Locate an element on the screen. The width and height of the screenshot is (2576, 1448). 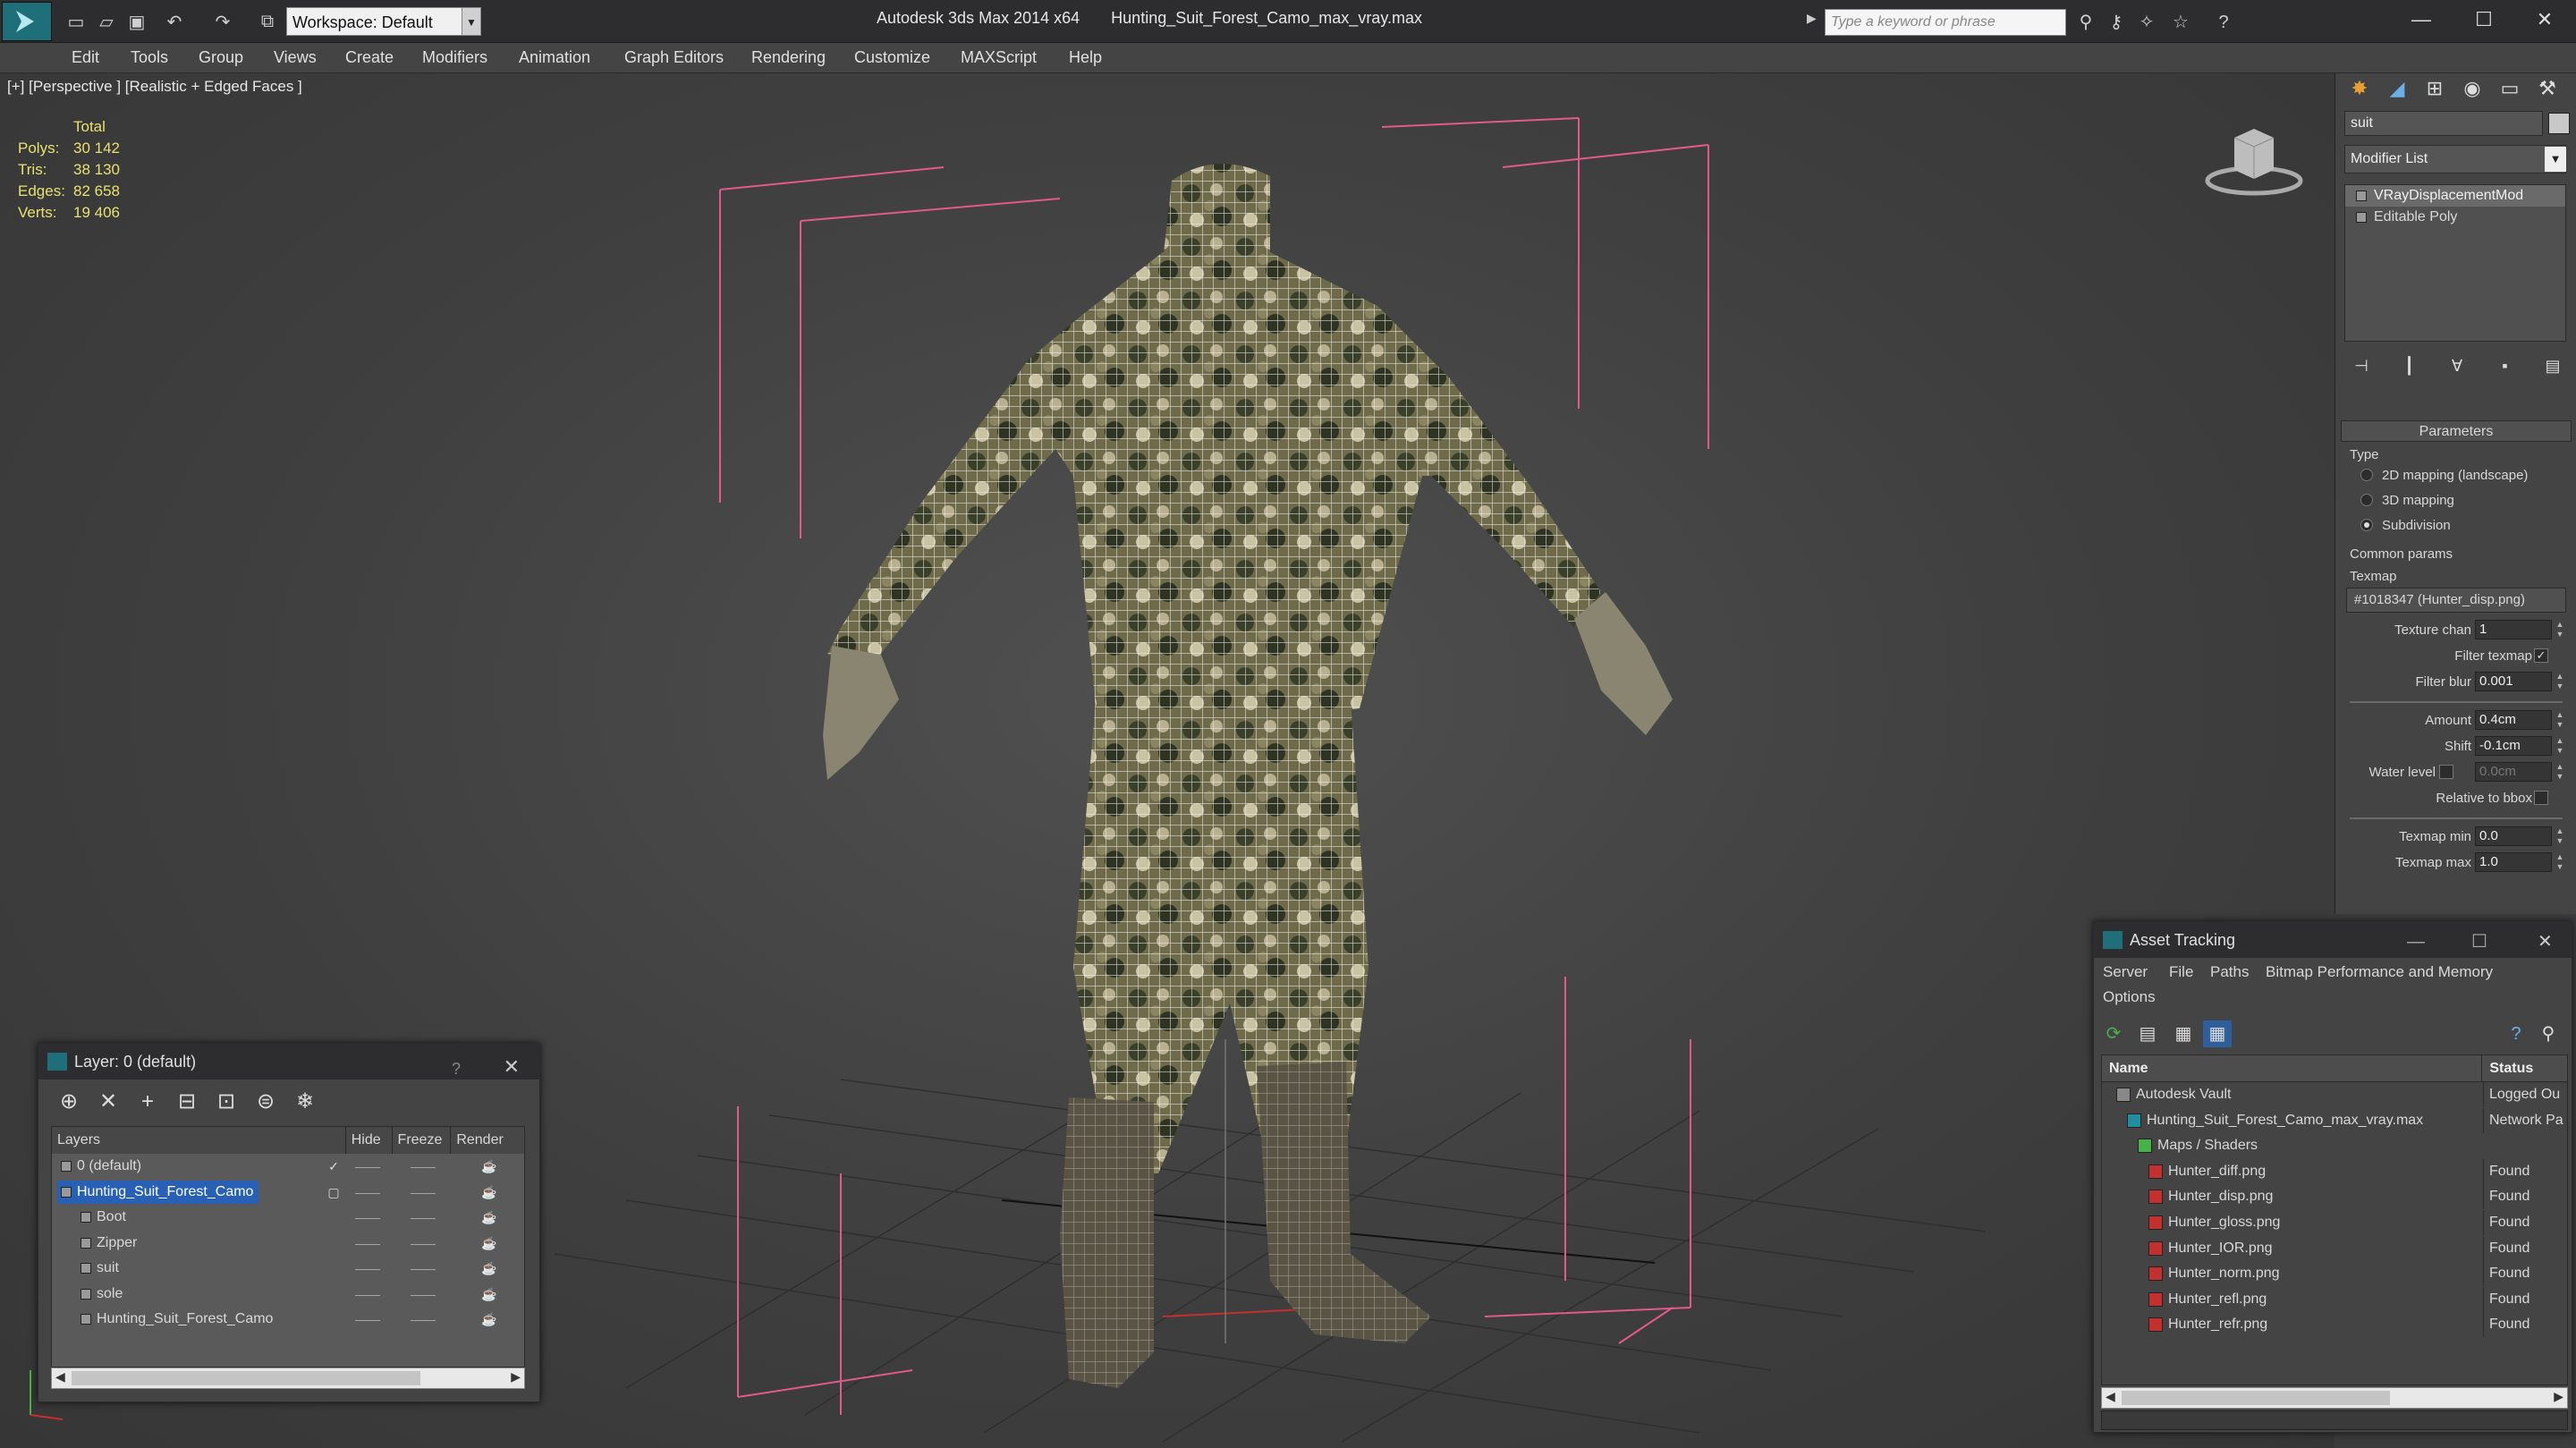
subscription-icon: ✧ is located at coordinates (2146, 22).